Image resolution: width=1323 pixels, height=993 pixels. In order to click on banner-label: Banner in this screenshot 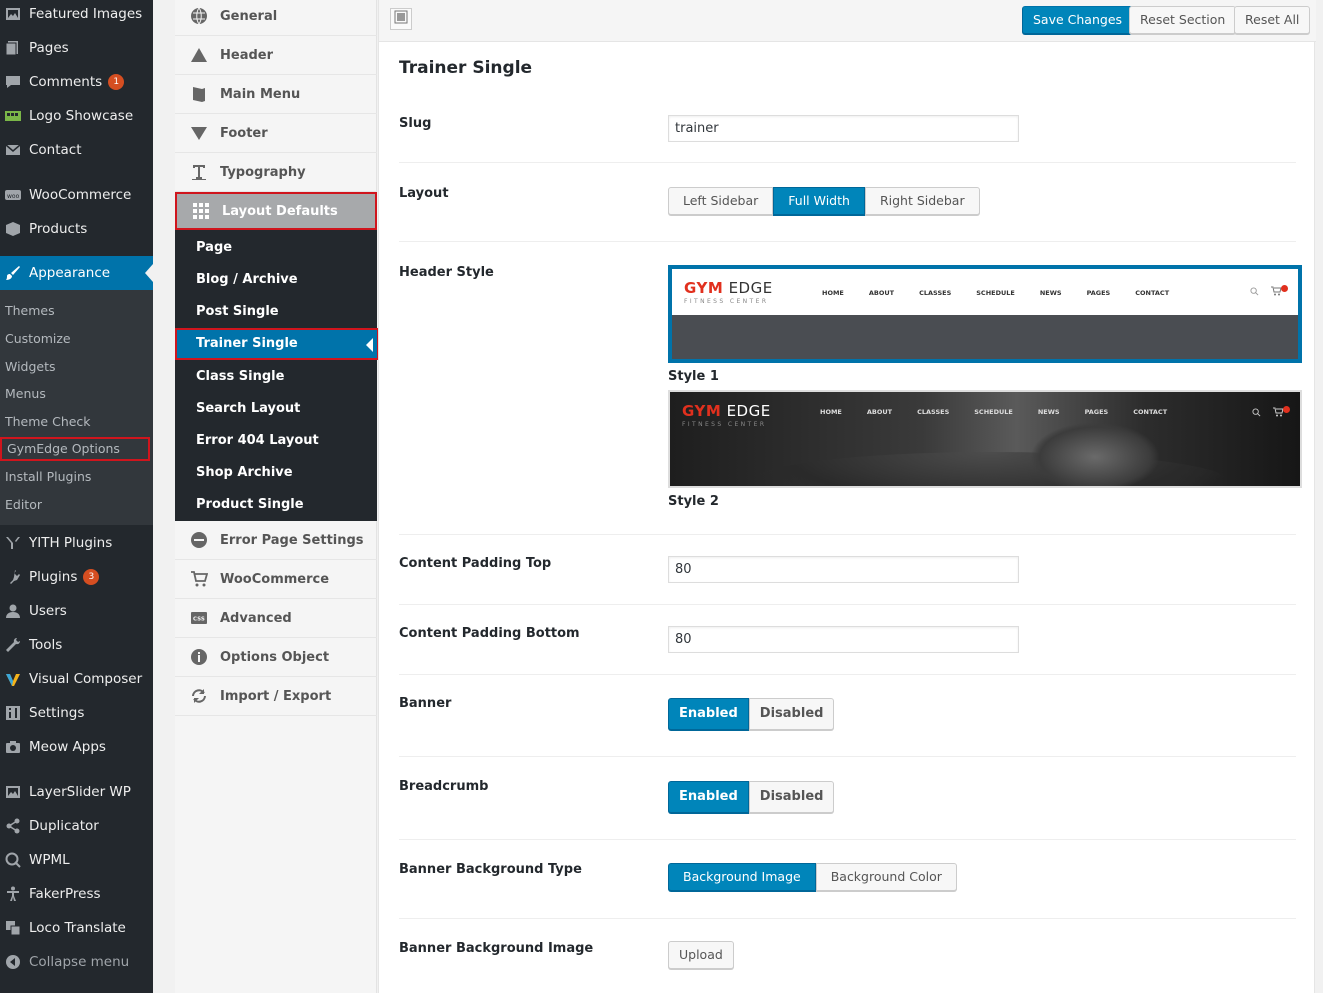, I will do `click(425, 703)`.